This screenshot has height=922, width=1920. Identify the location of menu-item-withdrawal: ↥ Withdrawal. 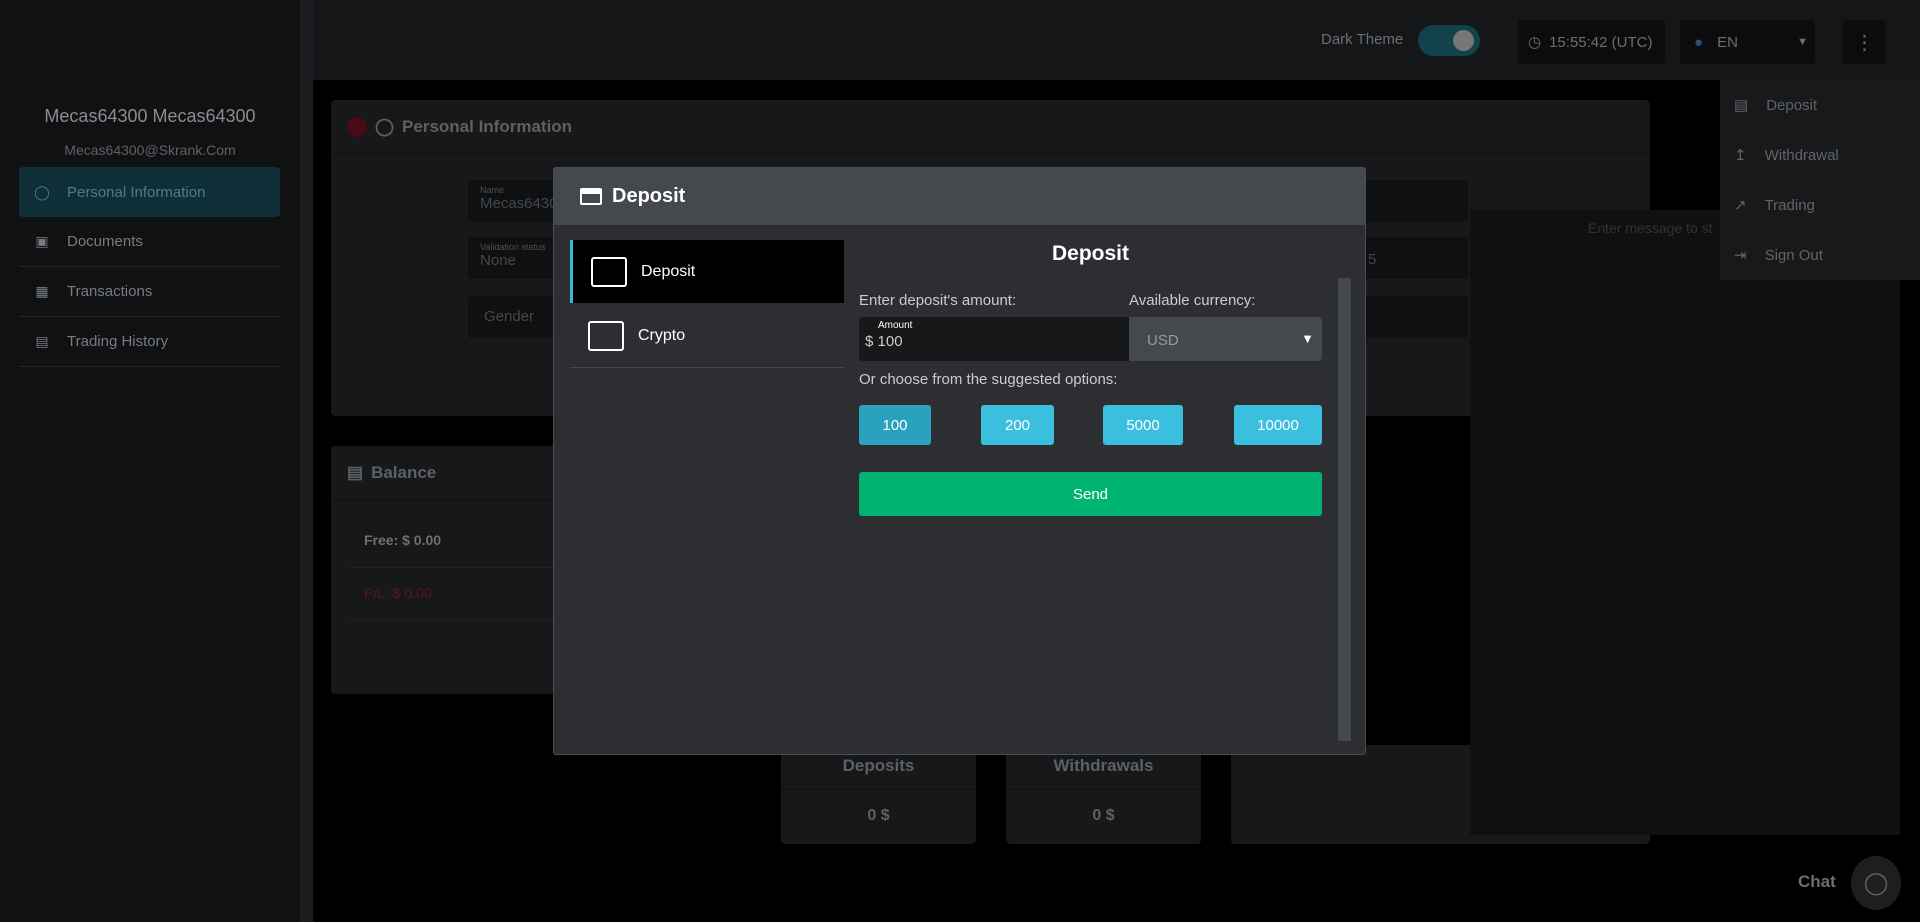
(1820, 155).